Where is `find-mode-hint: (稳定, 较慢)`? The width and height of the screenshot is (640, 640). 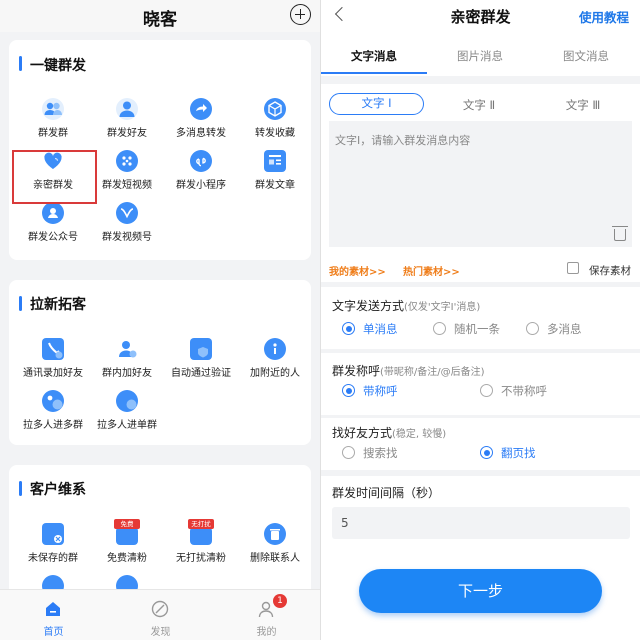 find-mode-hint: (稳定, 较慢) is located at coordinates (419, 434).